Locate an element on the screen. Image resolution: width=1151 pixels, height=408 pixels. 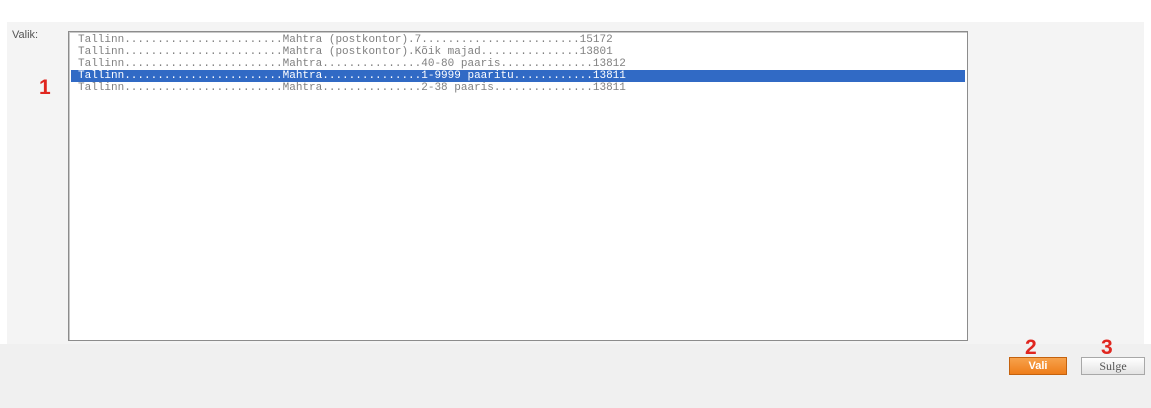
annotation-number-3: 3 is located at coordinates (1107, 347).